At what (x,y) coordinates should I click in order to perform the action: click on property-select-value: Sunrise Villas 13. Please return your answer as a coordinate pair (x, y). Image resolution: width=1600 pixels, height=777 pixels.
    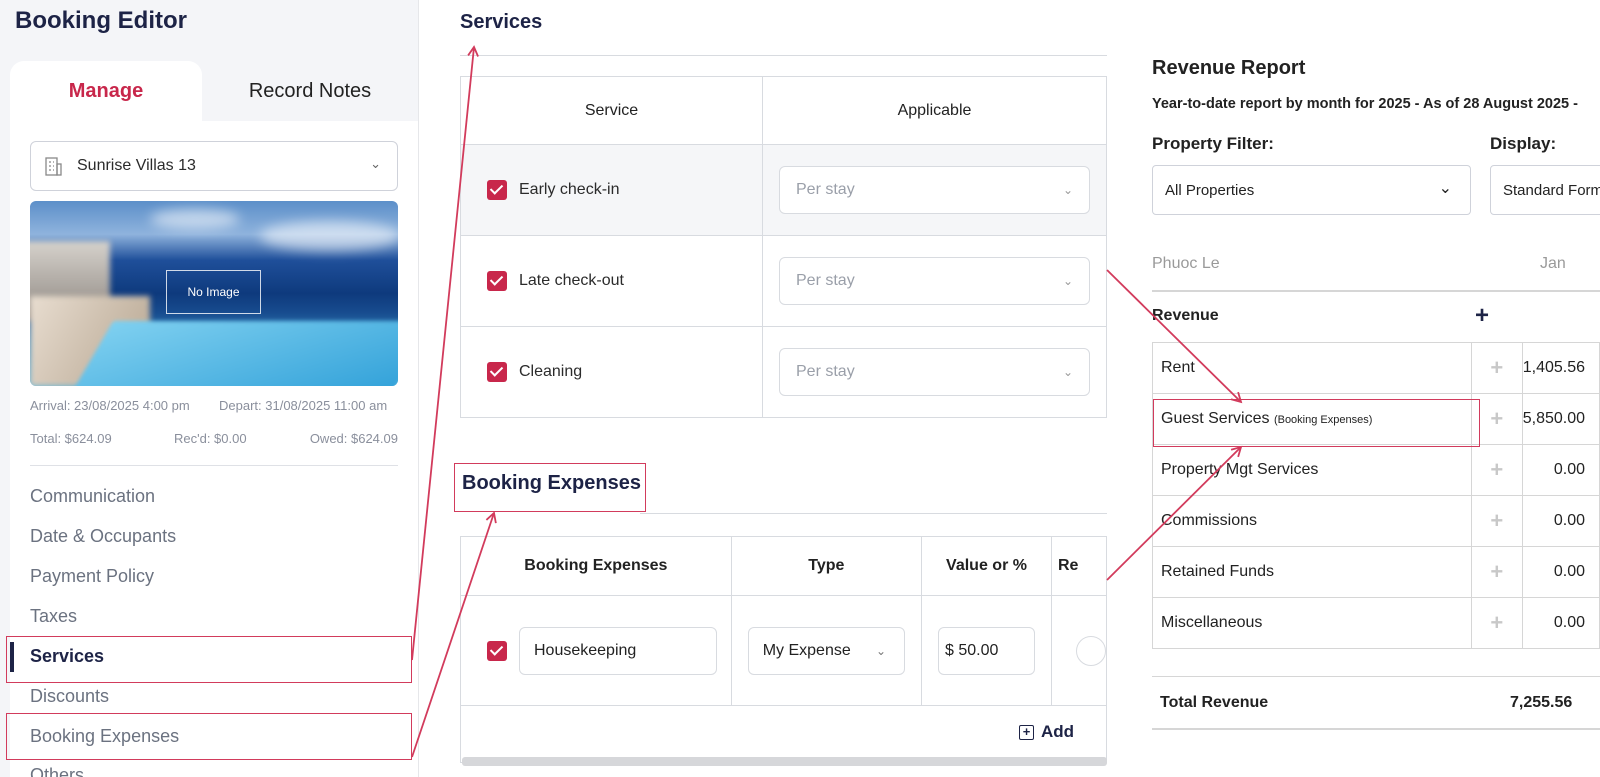
    Looking at the image, I should click on (136, 165).